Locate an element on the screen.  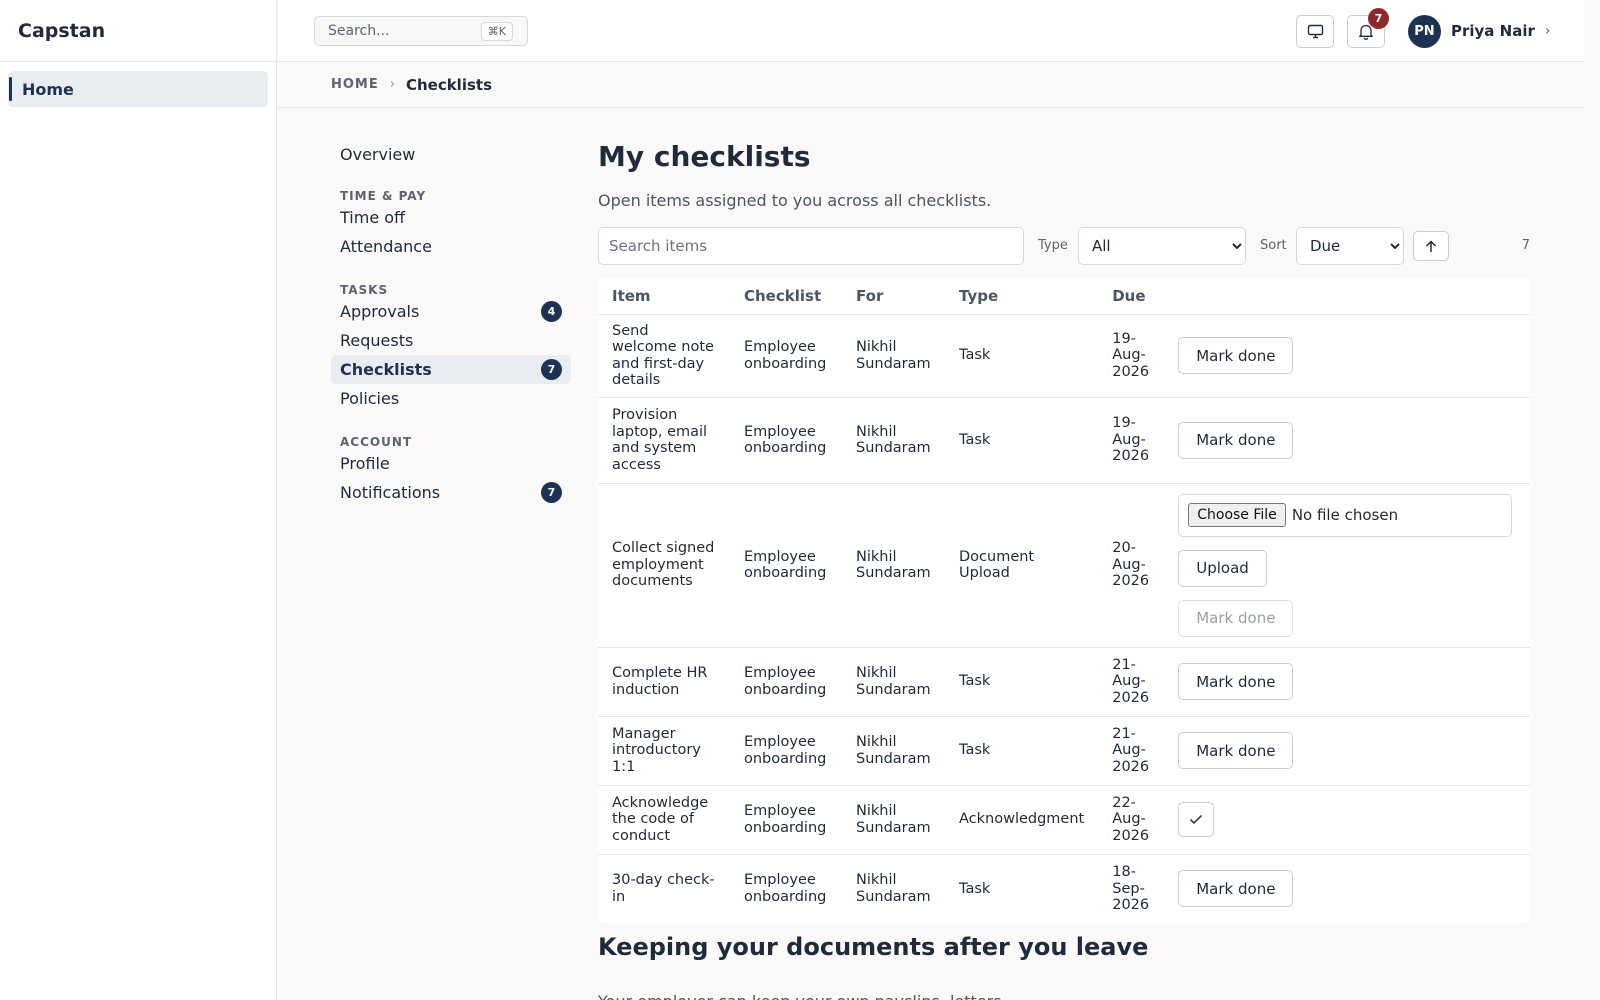
subnav-checklists-label: Checklists is located at coordinates (386, 369).